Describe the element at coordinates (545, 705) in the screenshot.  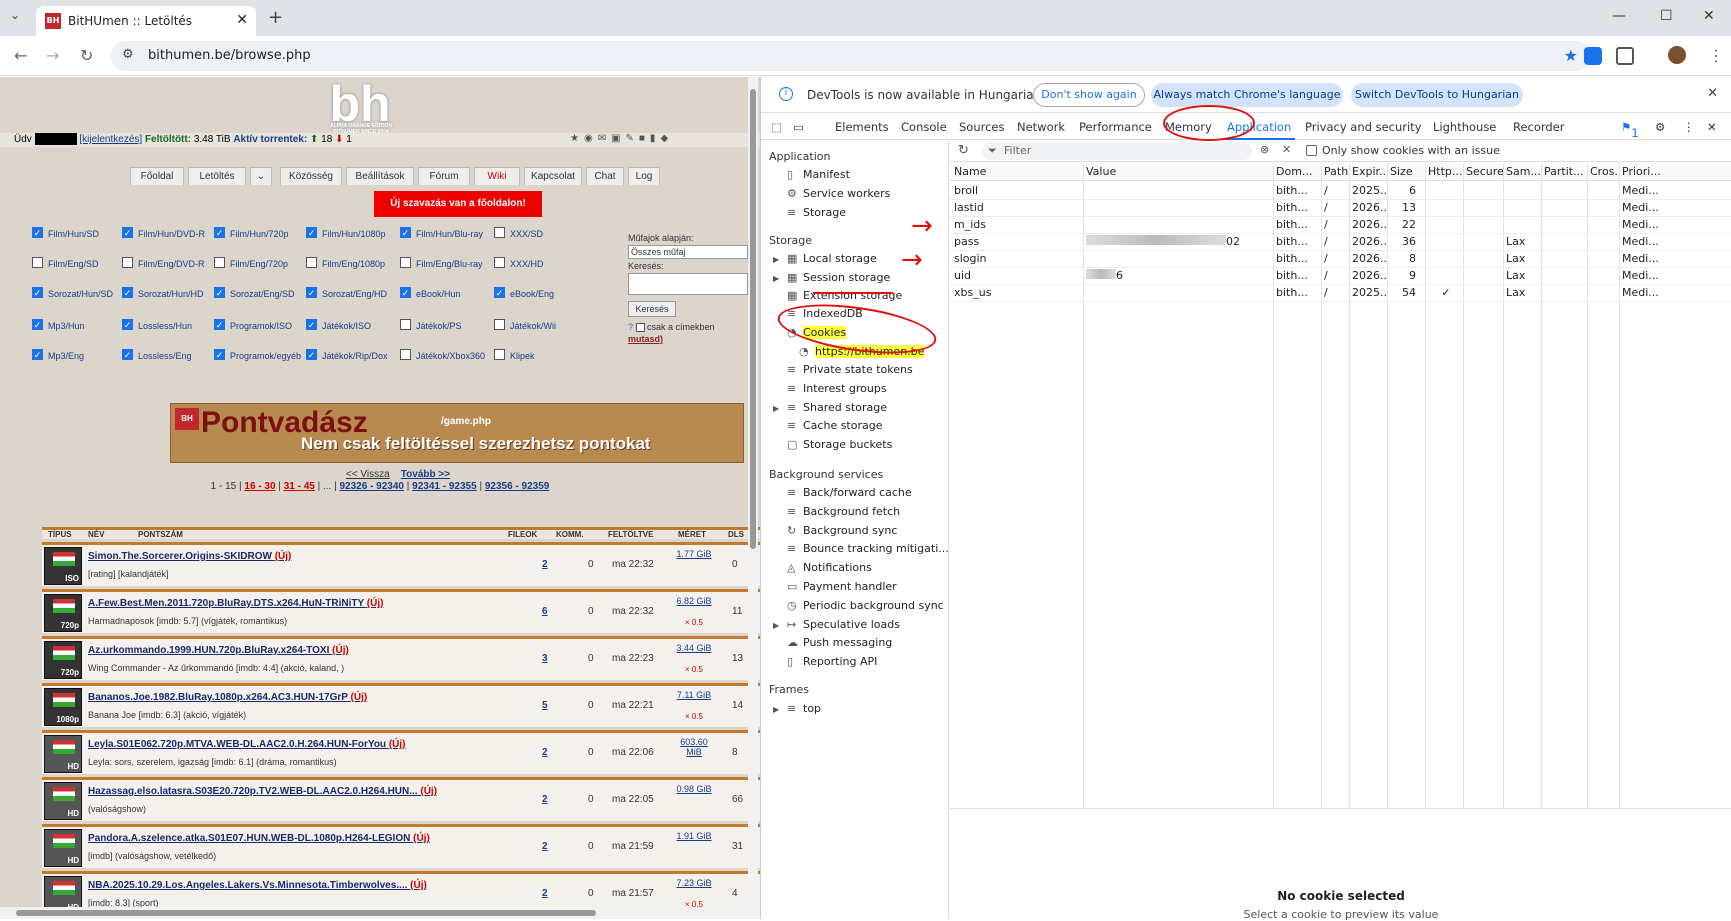
I see `file-count: 5` at that location.